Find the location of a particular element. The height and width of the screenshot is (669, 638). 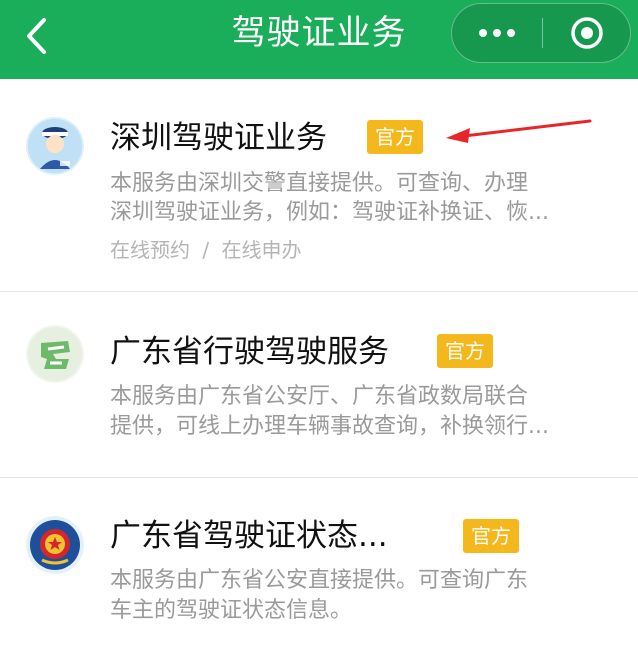

more-button is located at coordinates (497, 33).